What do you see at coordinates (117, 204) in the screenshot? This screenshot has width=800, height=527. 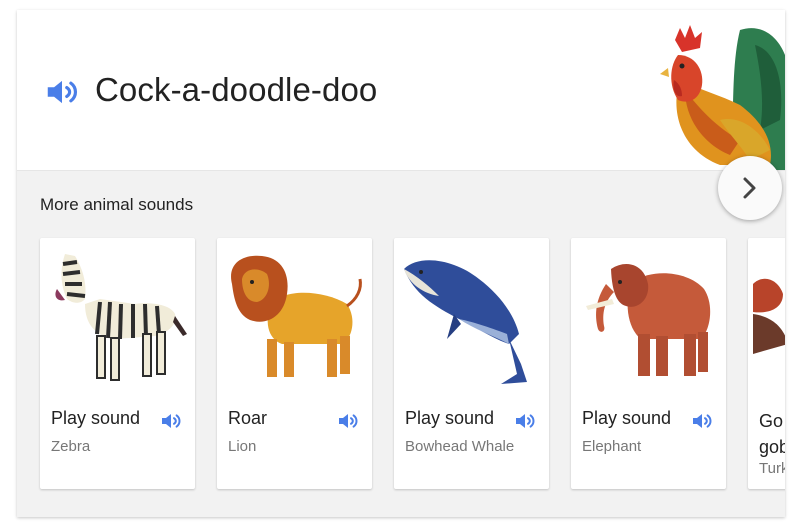 I see `section-title: More animal sounds` at bounding box center [117, 204].